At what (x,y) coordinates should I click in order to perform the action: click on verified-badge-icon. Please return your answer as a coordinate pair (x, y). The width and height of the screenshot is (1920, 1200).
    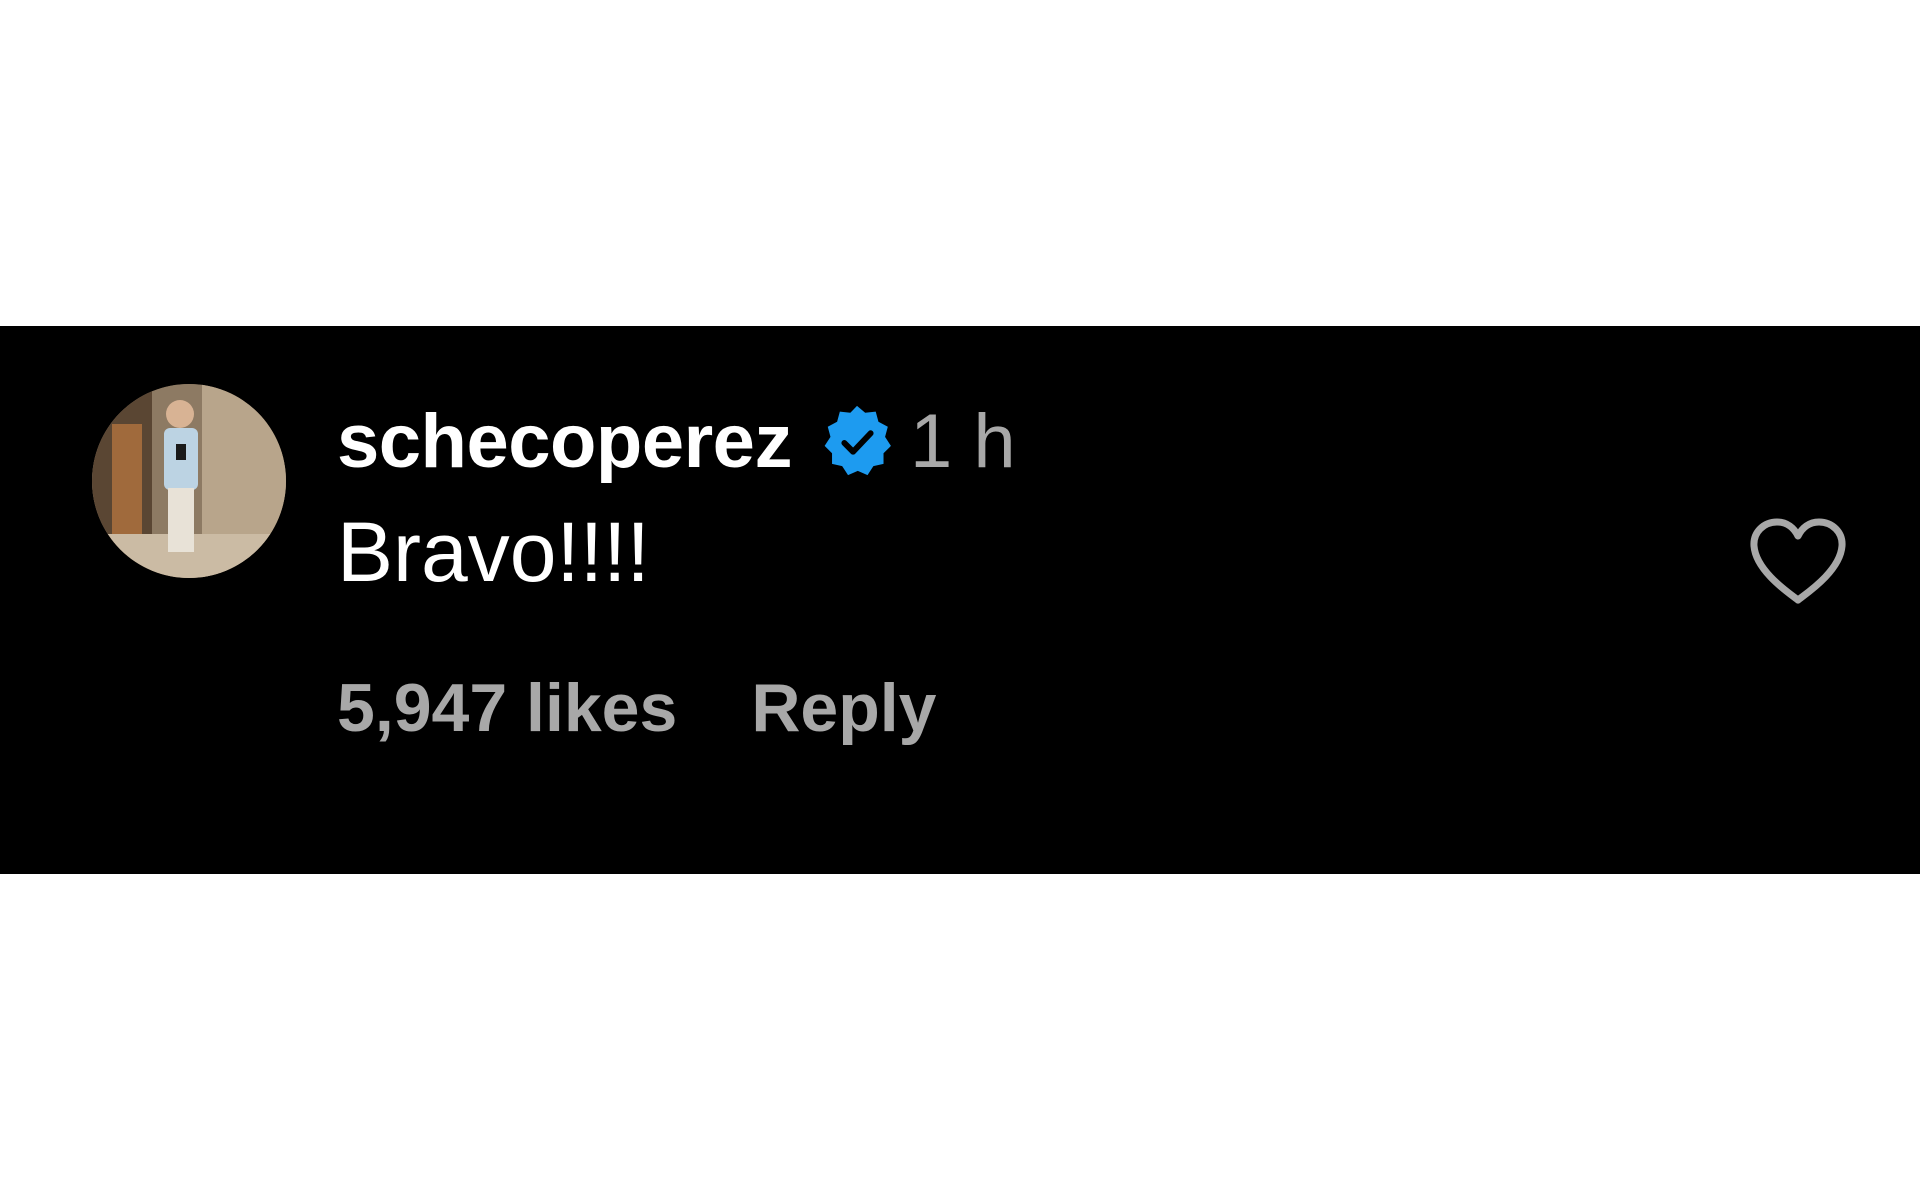
    Looking at the image, I should click on (857, 442).